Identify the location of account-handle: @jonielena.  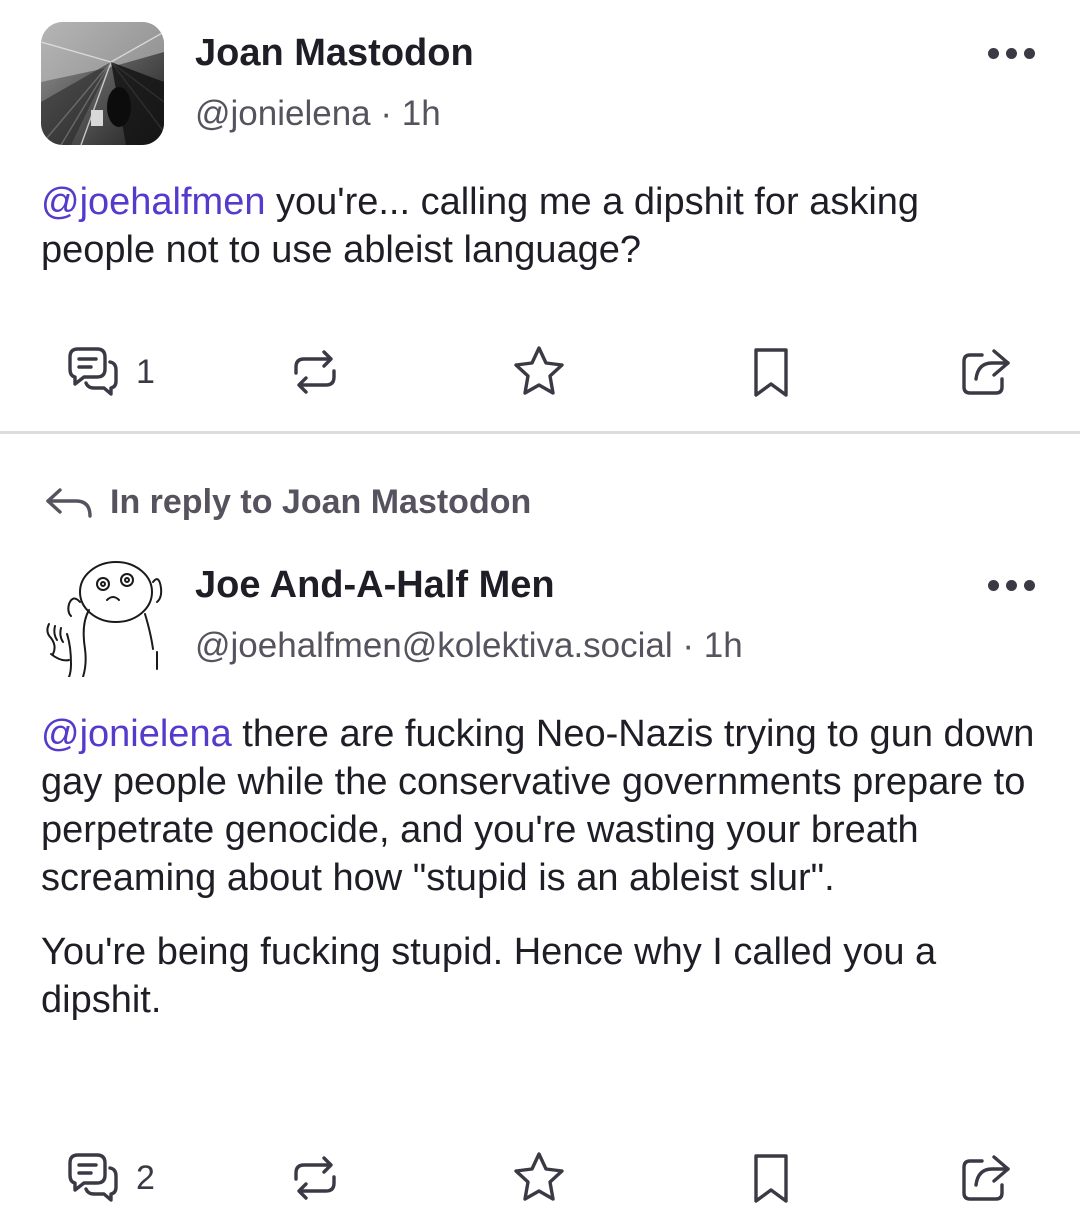
(283, 113).